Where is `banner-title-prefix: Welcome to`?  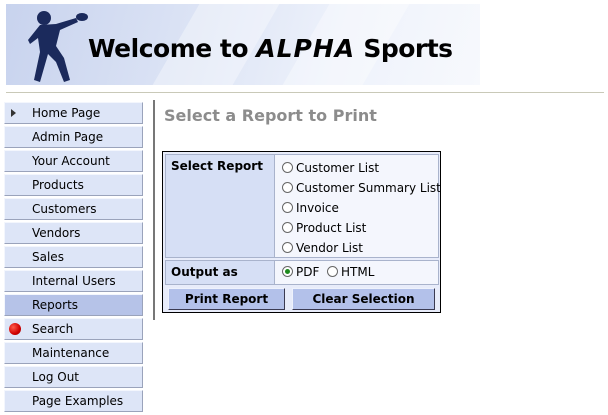 banner-title-prefix: Welcome to is located at coordinates (172, 48).